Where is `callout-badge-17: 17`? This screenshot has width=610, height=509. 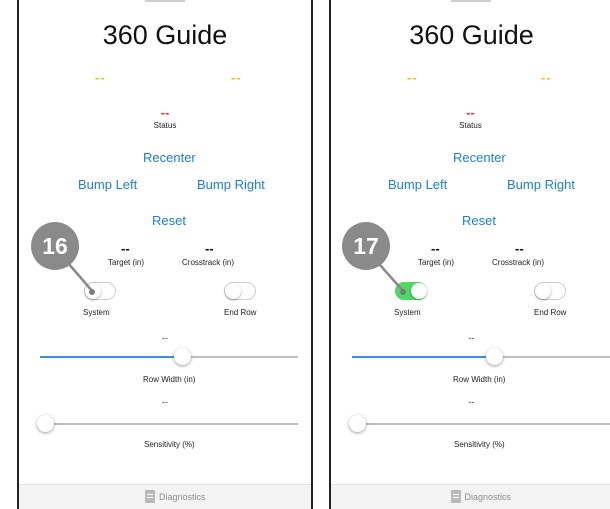
callout-badge-17: 17 is located at coordinates (366, 246).